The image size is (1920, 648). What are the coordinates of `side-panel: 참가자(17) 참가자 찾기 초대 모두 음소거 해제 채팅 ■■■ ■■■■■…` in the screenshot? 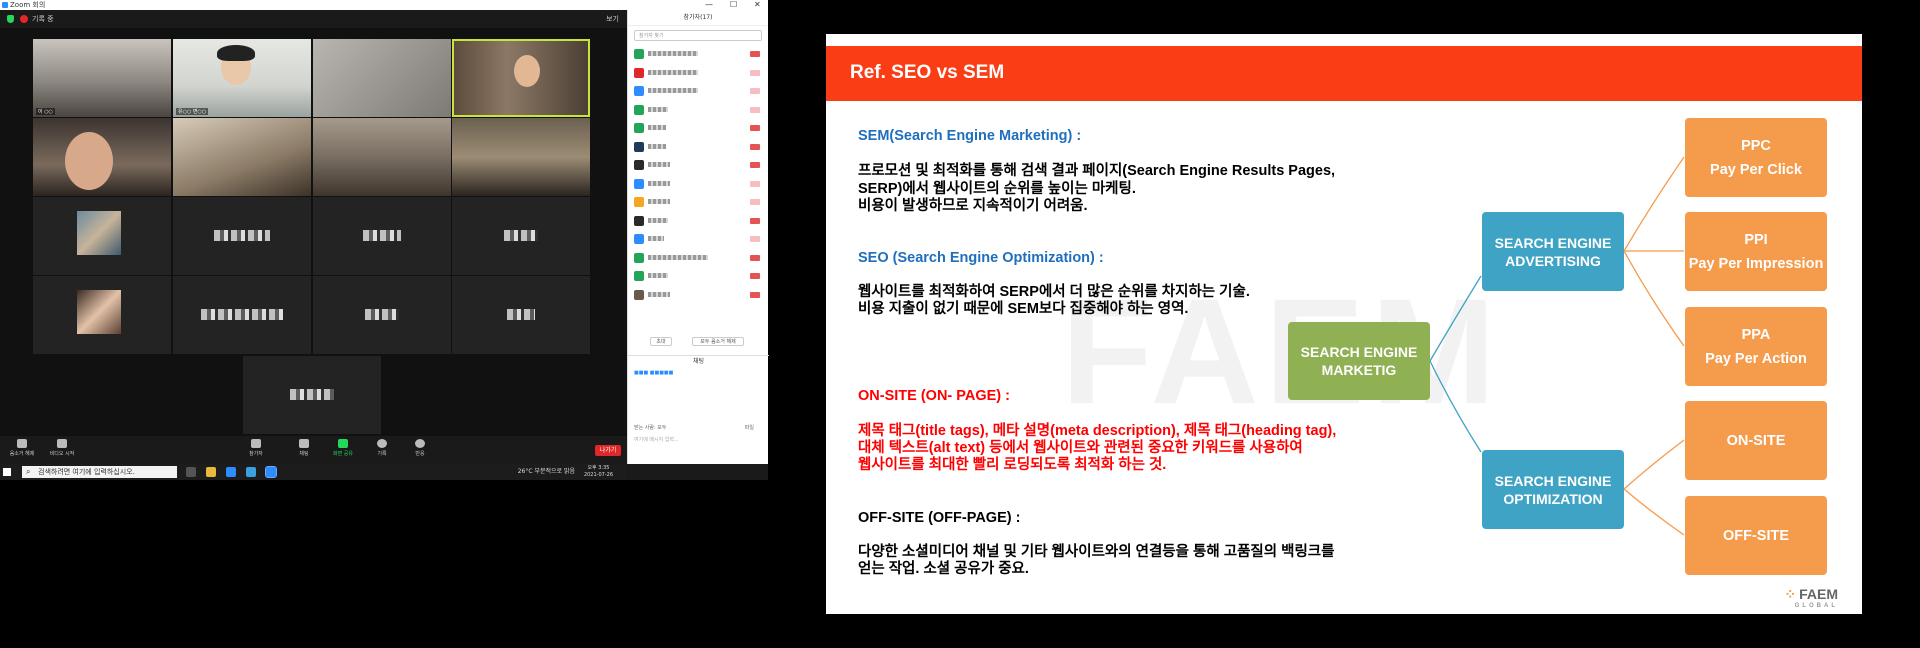 It's located at (698, 237).